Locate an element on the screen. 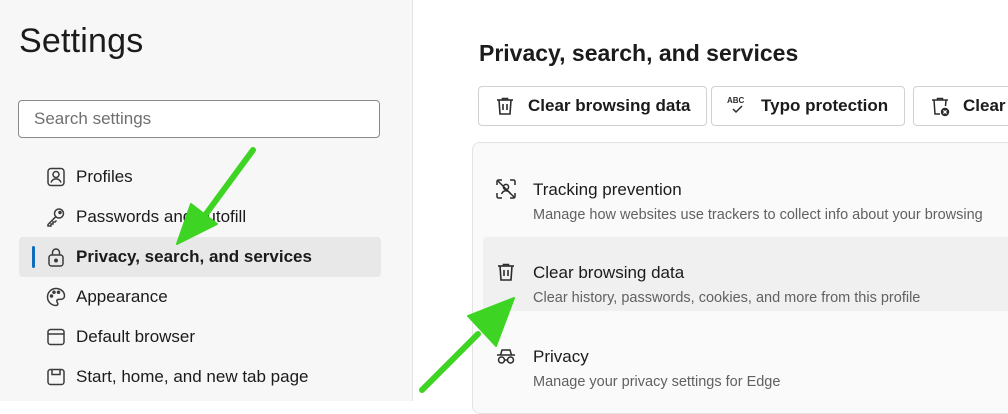 The image size is (1008, 414). sidebar-item-label: Start, home, and new tab page is located at coordinates (192, 376).